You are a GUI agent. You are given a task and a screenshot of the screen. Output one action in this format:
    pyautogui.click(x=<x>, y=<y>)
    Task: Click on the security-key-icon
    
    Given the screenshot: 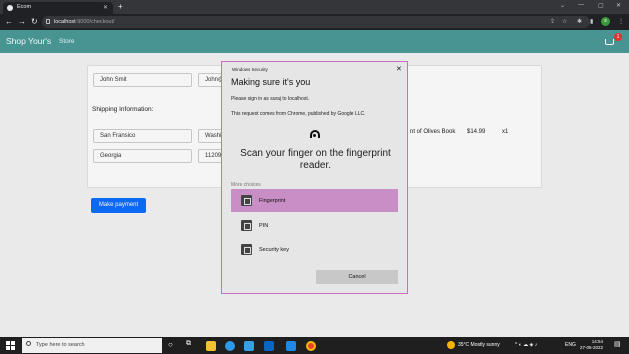 What is the action you would take?
    pyautogui.click(x=246, y=249)
    